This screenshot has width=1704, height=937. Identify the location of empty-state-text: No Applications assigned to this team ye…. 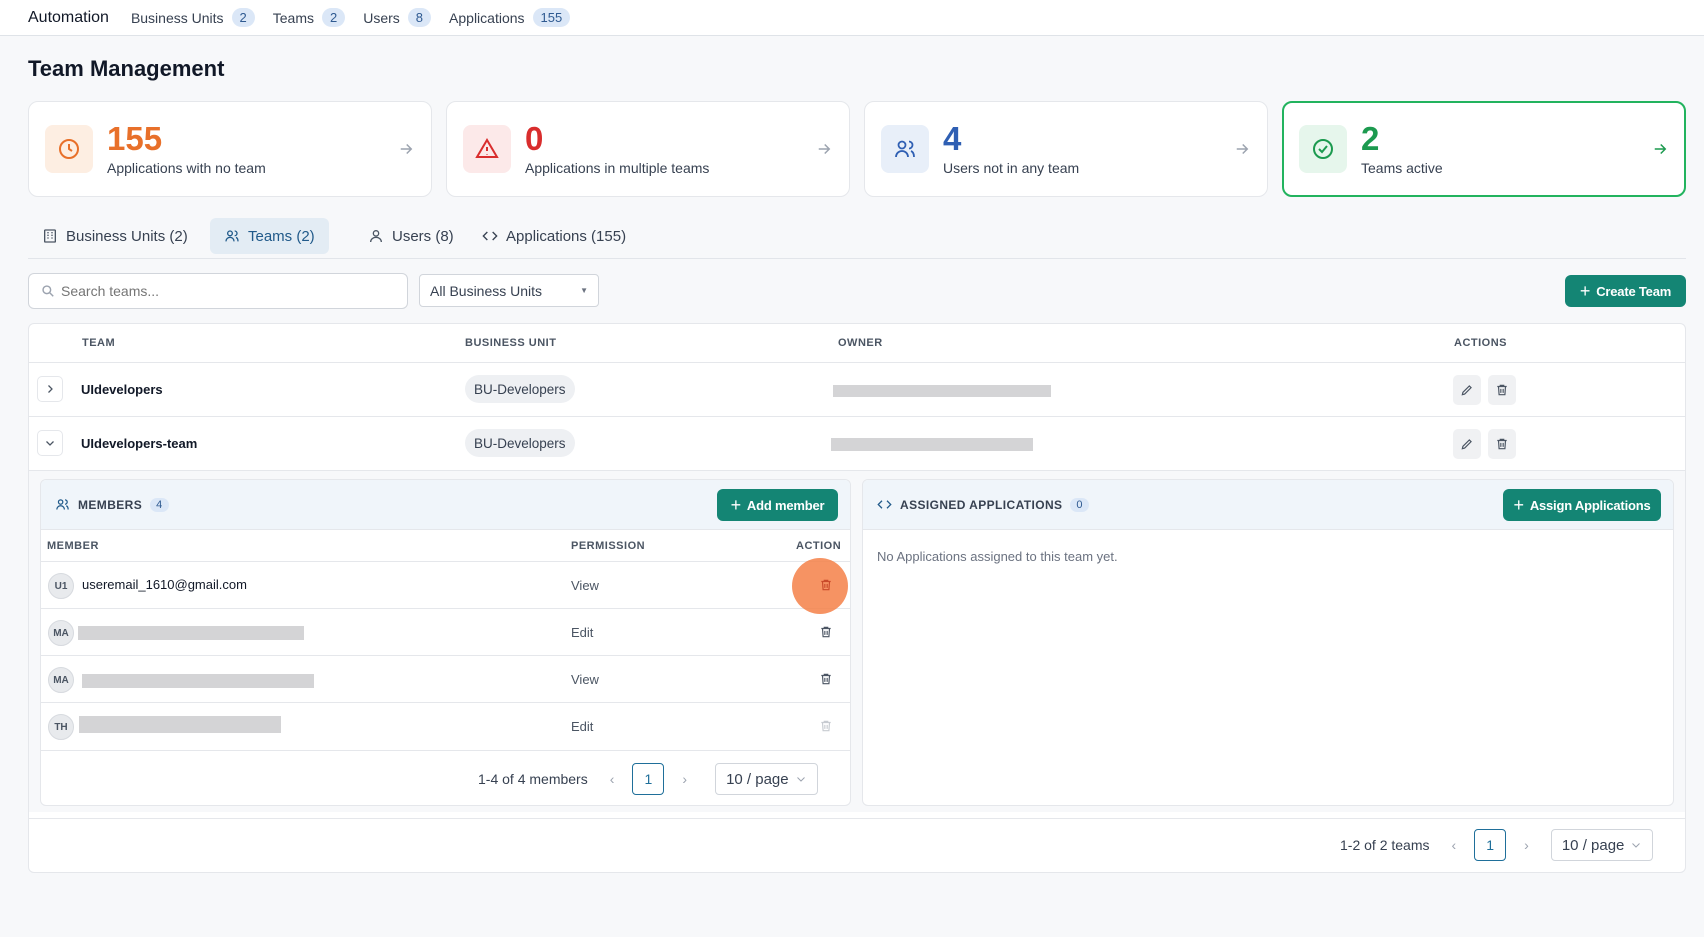
(997, 556).